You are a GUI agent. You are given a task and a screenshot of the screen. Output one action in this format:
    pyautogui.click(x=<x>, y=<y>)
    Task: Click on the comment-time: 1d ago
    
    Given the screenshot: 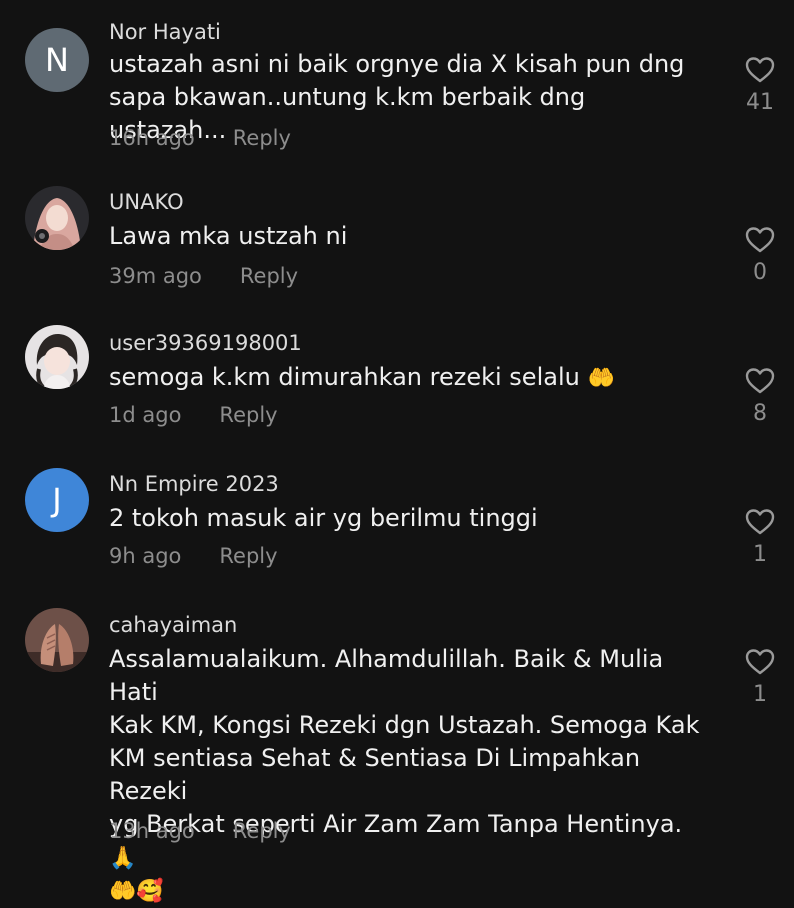 What is the action you would take?
    pyautogui.click(x=145, y=415)
    